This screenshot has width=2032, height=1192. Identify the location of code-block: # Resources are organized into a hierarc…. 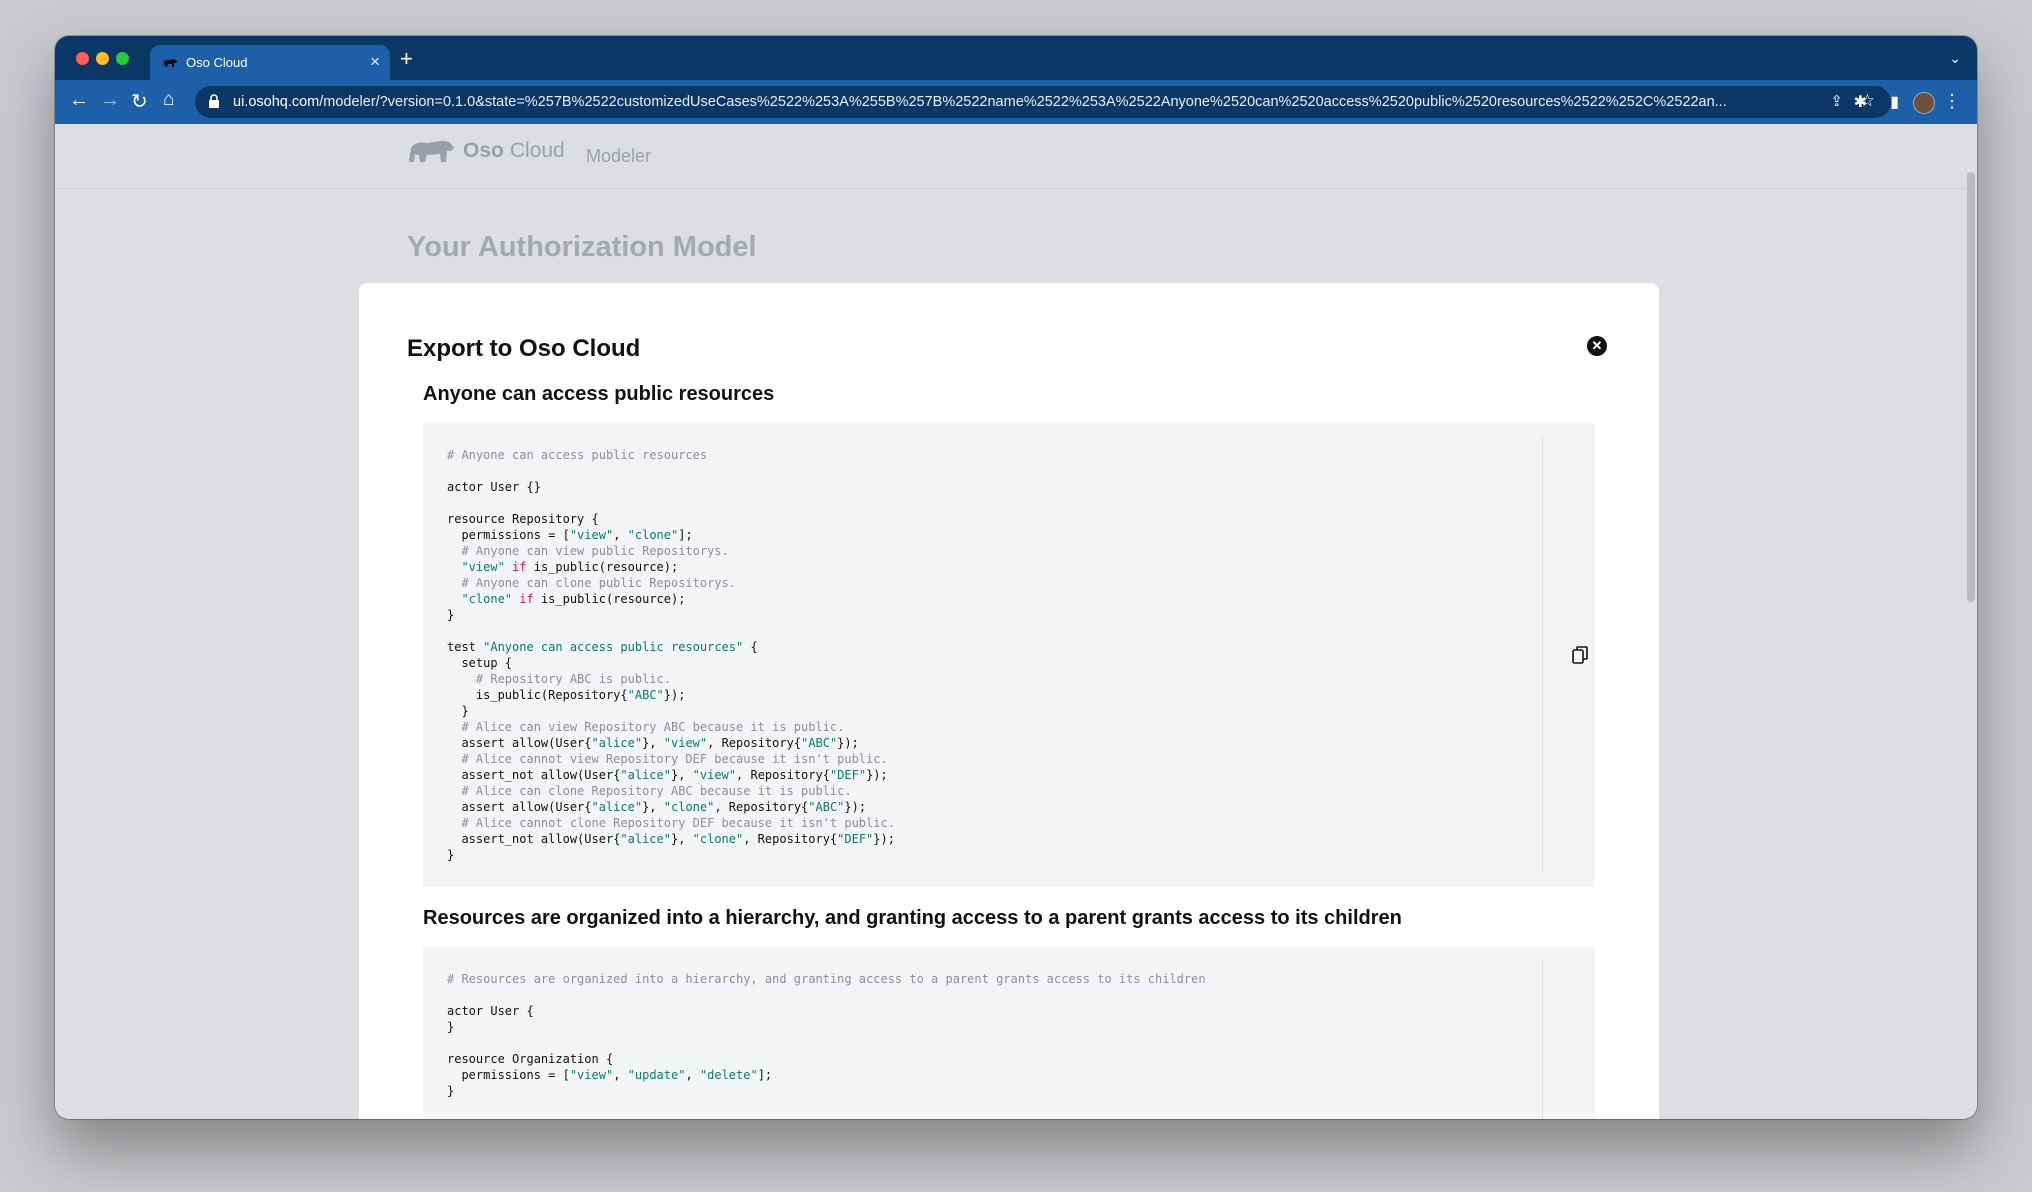
(1009, 1033).